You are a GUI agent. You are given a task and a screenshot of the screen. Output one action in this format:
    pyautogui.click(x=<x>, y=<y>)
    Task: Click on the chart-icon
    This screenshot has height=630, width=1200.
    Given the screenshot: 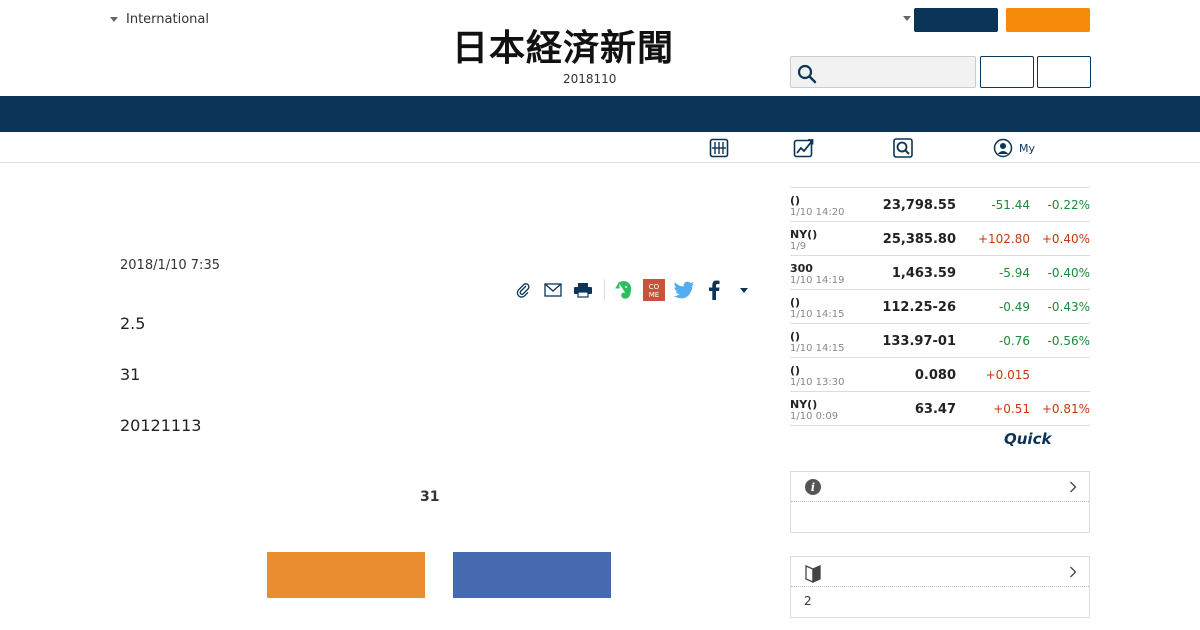 What is the action you would take?
    pyautogui.click(x=803, y=148)
    